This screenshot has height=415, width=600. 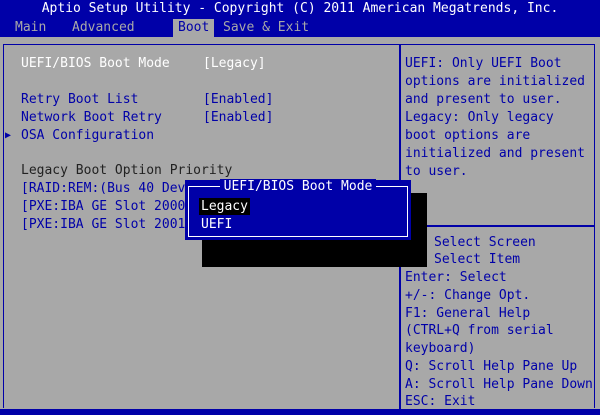 I want to click on network-boot-retry-label: Network Boot Retry, so click(x=91, y=118).